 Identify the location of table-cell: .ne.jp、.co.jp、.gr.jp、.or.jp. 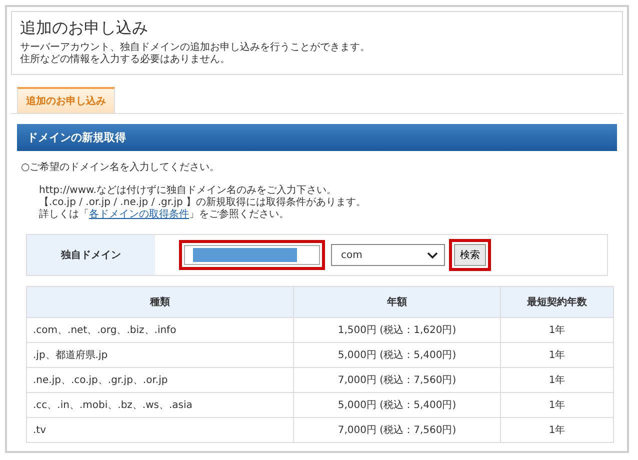
(160, 380).